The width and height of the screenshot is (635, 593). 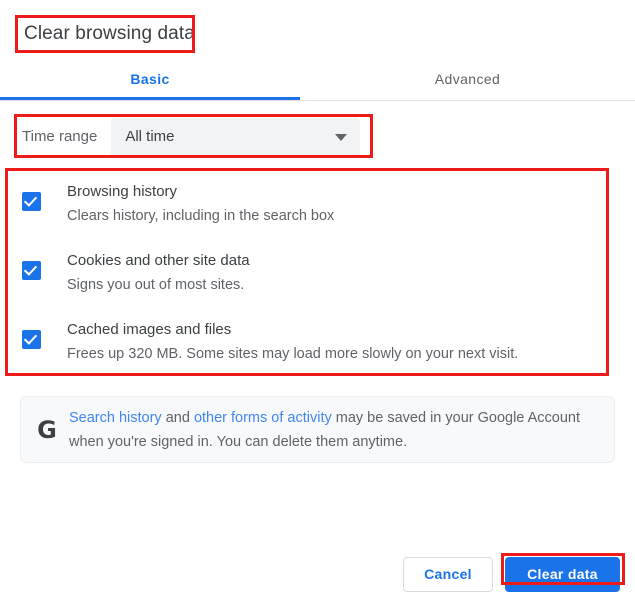 What do you see at coordinates (158, 260) in the screenshot?
I see `option-title: Cookies and other site data` at bounding box center [158, 260].